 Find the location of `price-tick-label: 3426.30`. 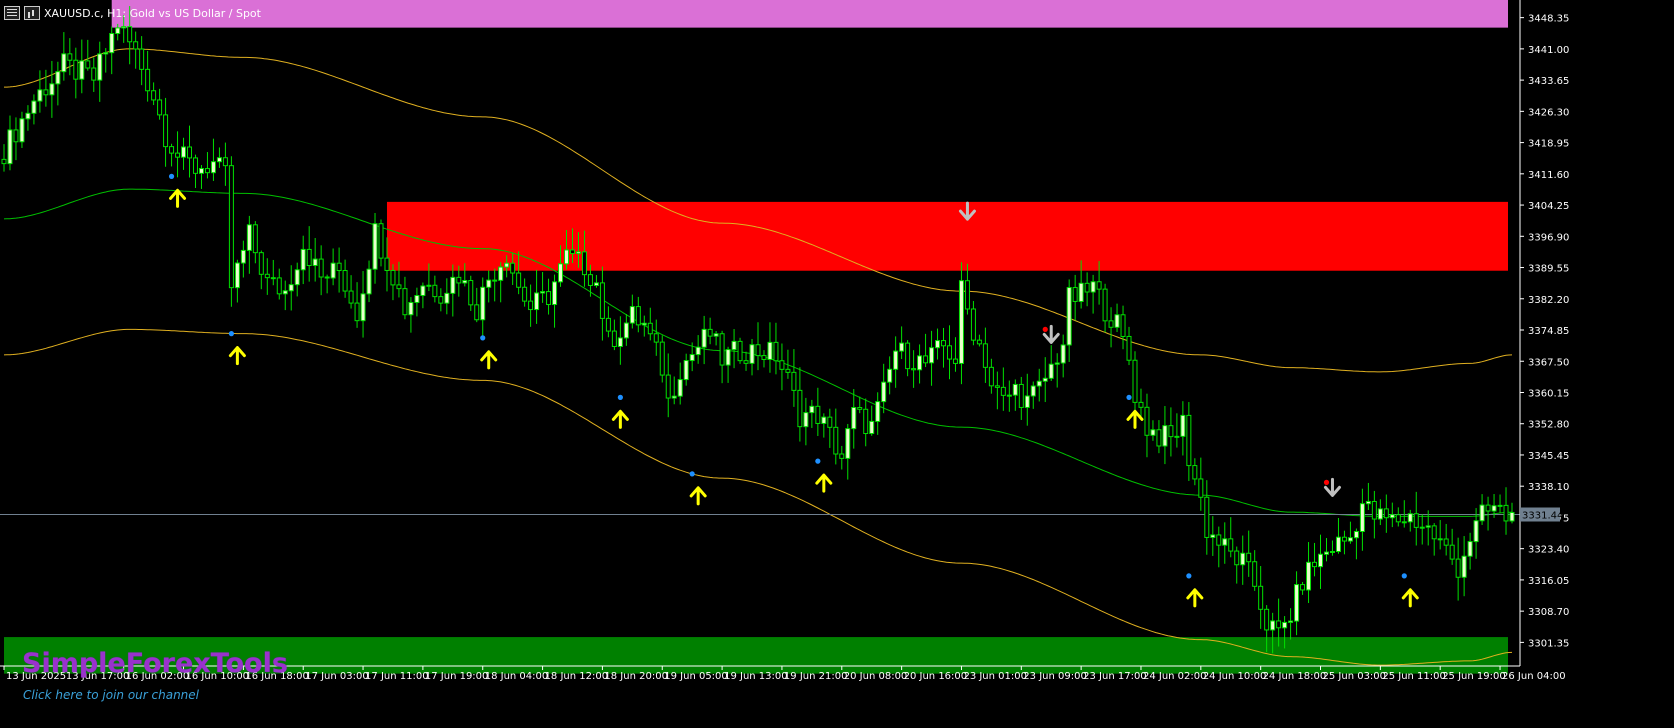

price-tick-label: 3426.30 is located at coordinates (1548, 112).